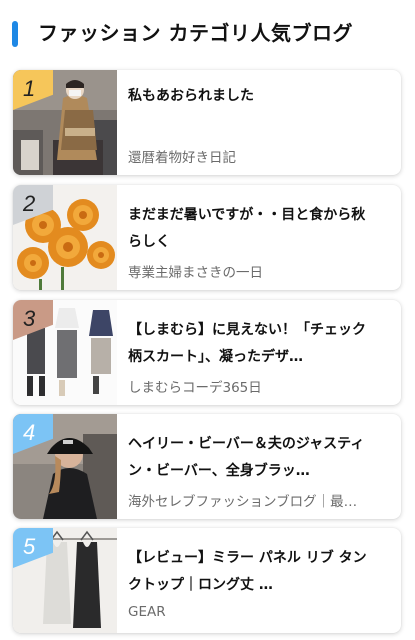 The width and height of the screenshot is (415, 640). I want to click on rank-number: 3, so click(29, 318).